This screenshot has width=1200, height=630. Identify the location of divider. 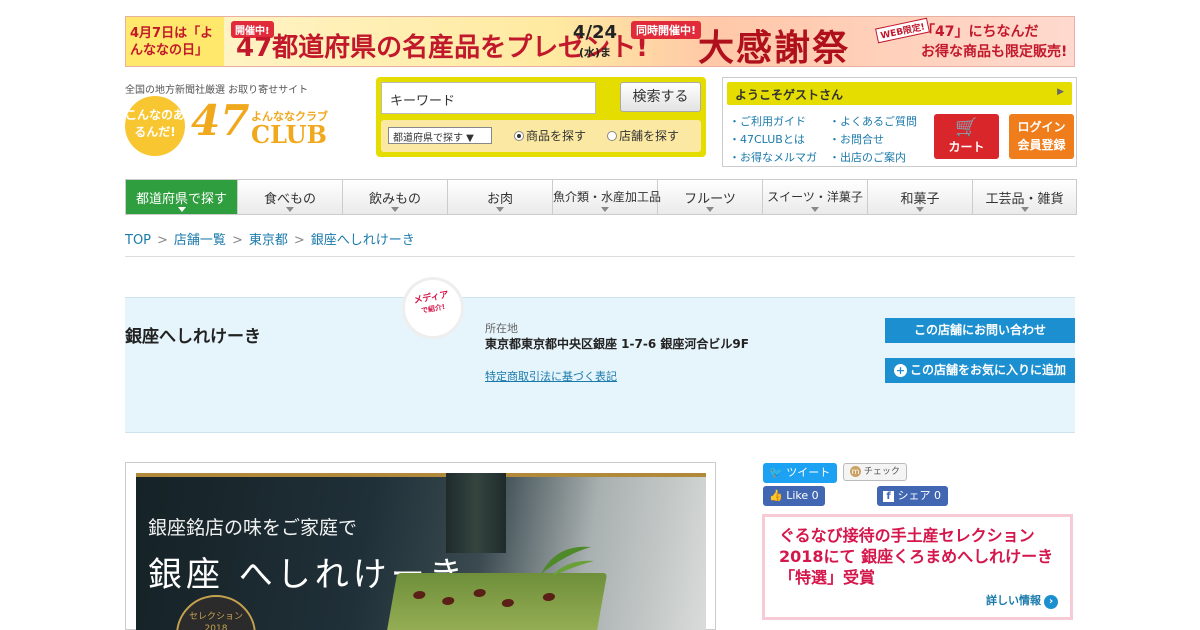
(600, 256).